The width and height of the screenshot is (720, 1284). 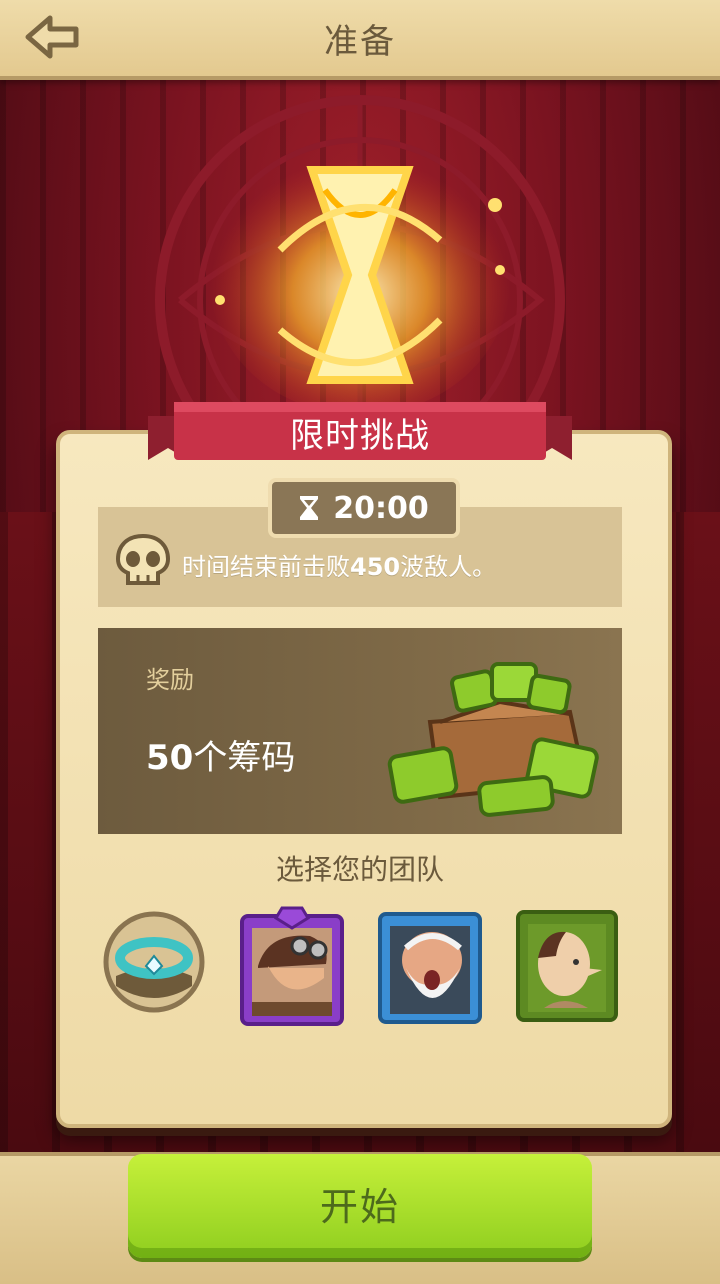 What do you see at coordinates (244, 758) in the screenshot?
I see `reward-unit: 个筹码` at bounding box center [244, 758].